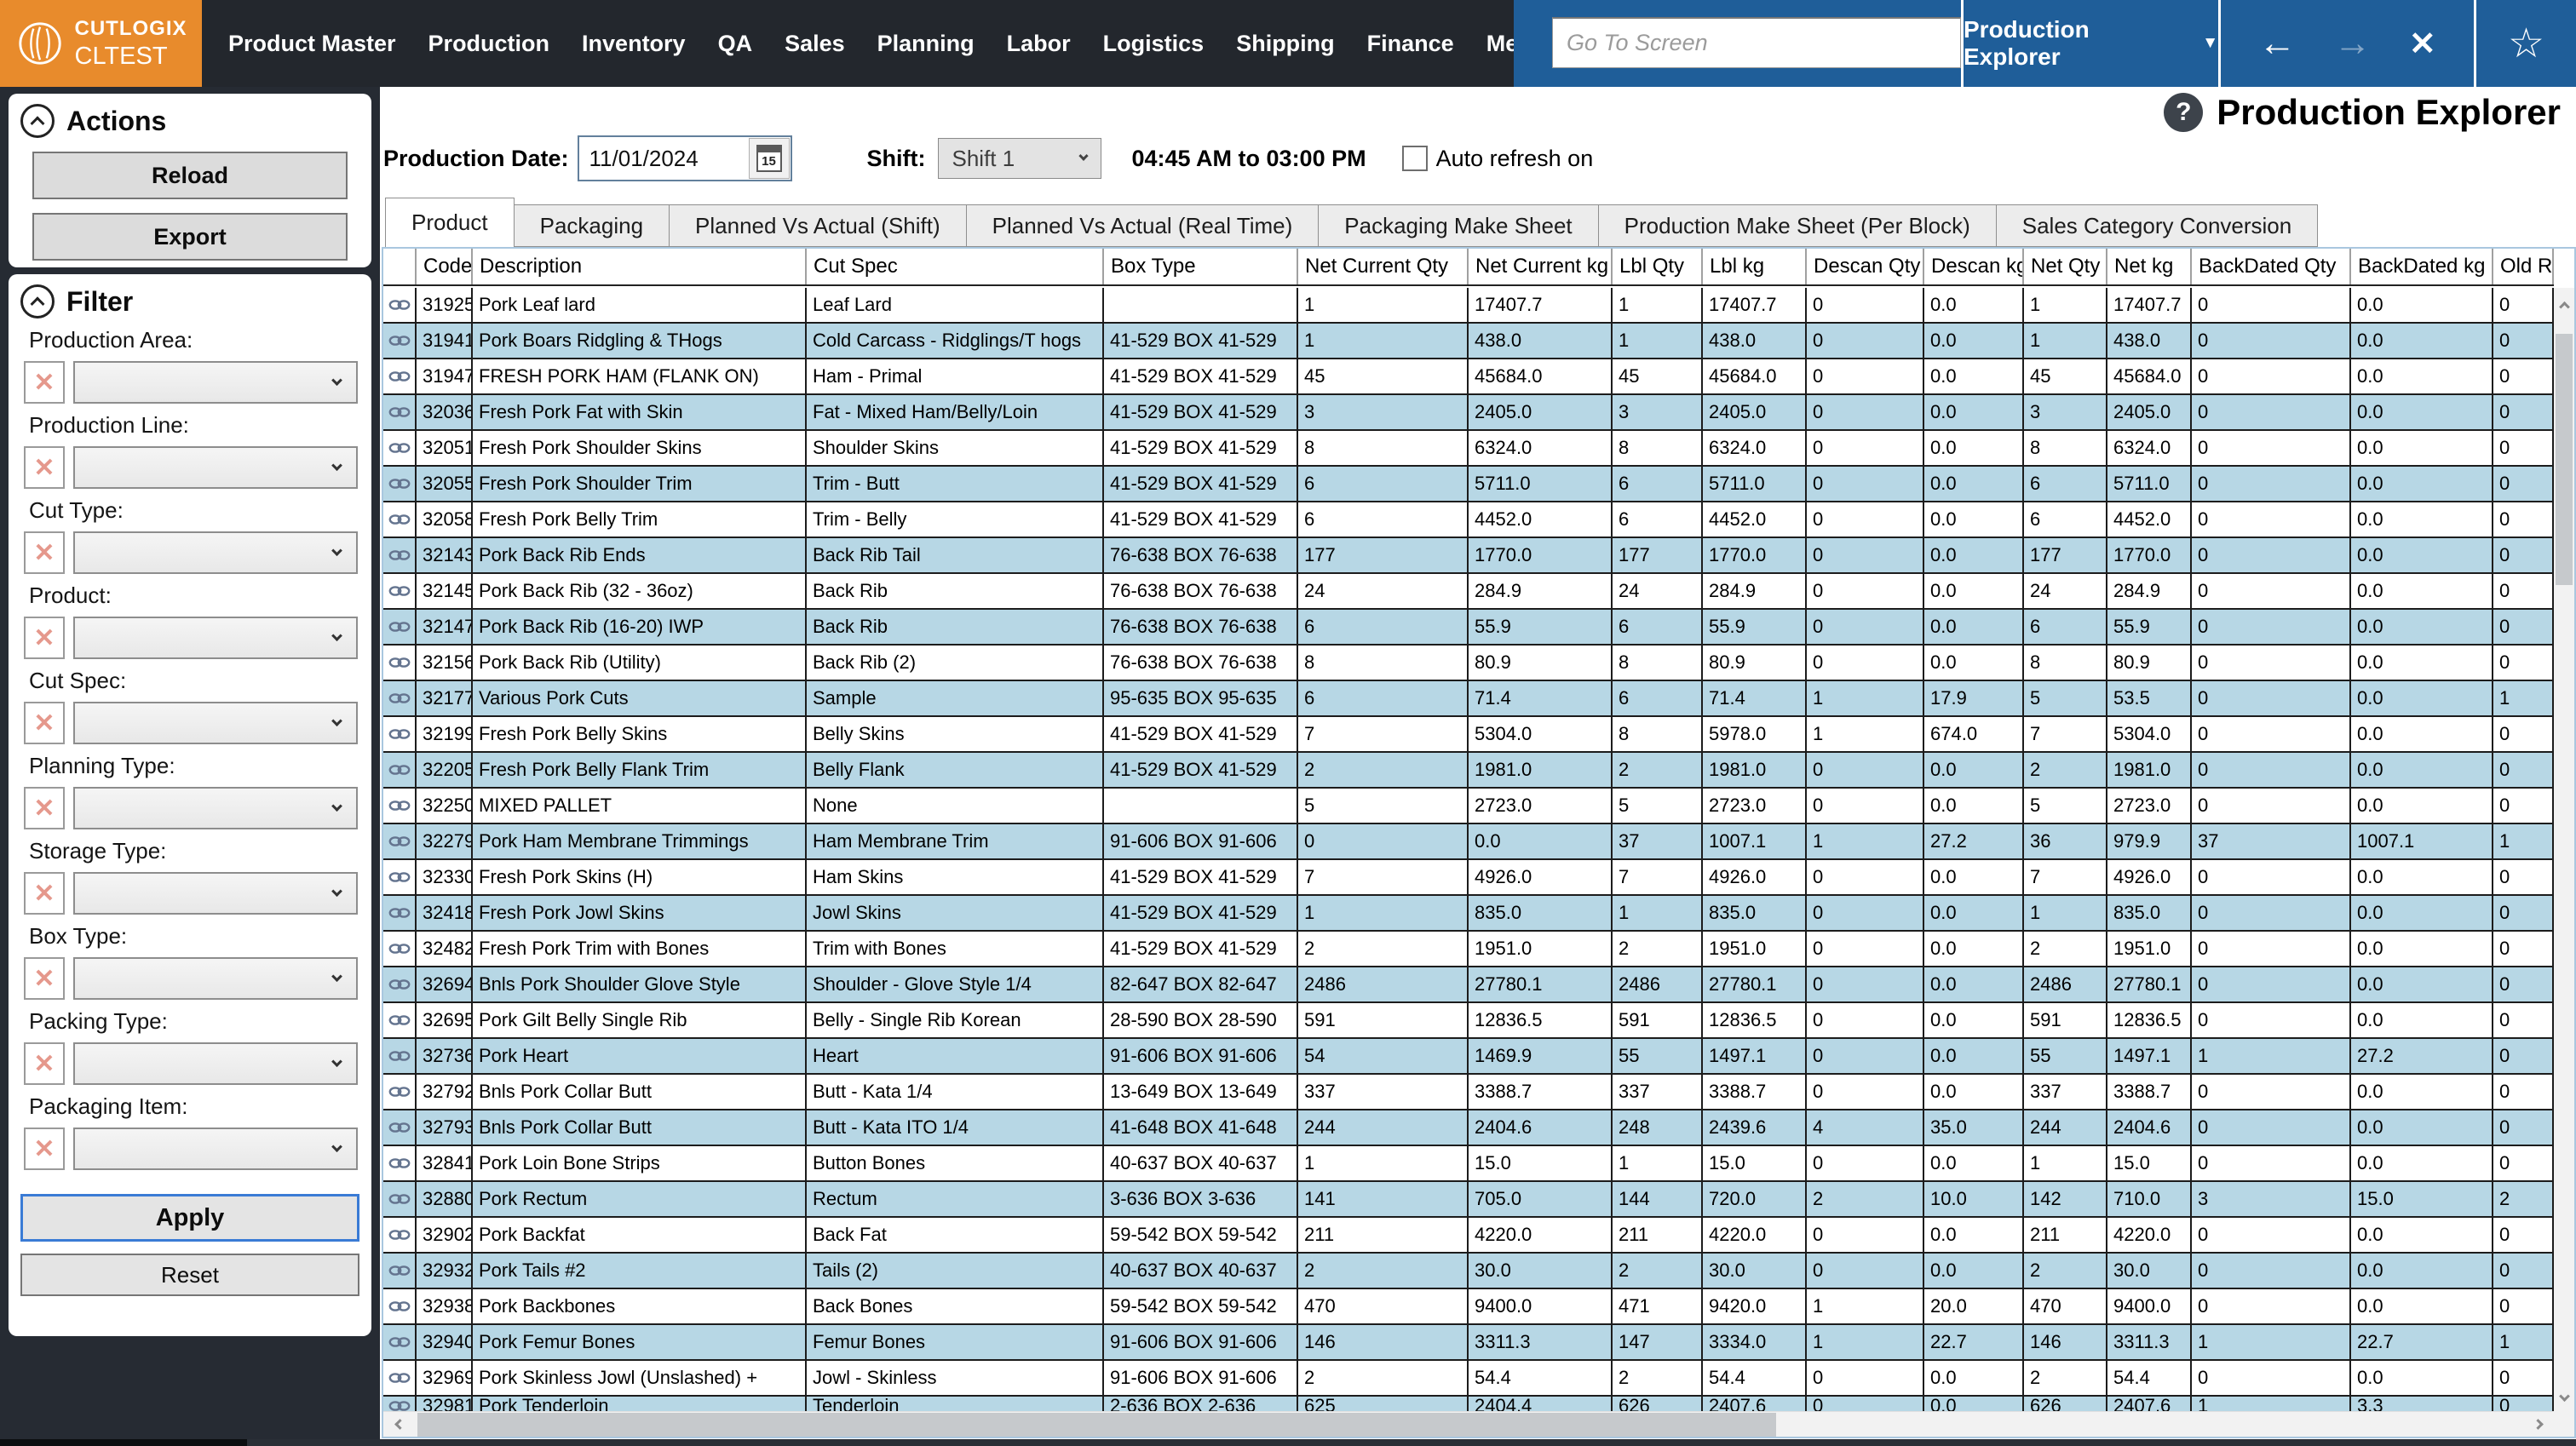  What do you see at coordinates (45, 382) in the screenshot?
I see `clear-production-area-button: ✕` at bounding box center [45, 382].